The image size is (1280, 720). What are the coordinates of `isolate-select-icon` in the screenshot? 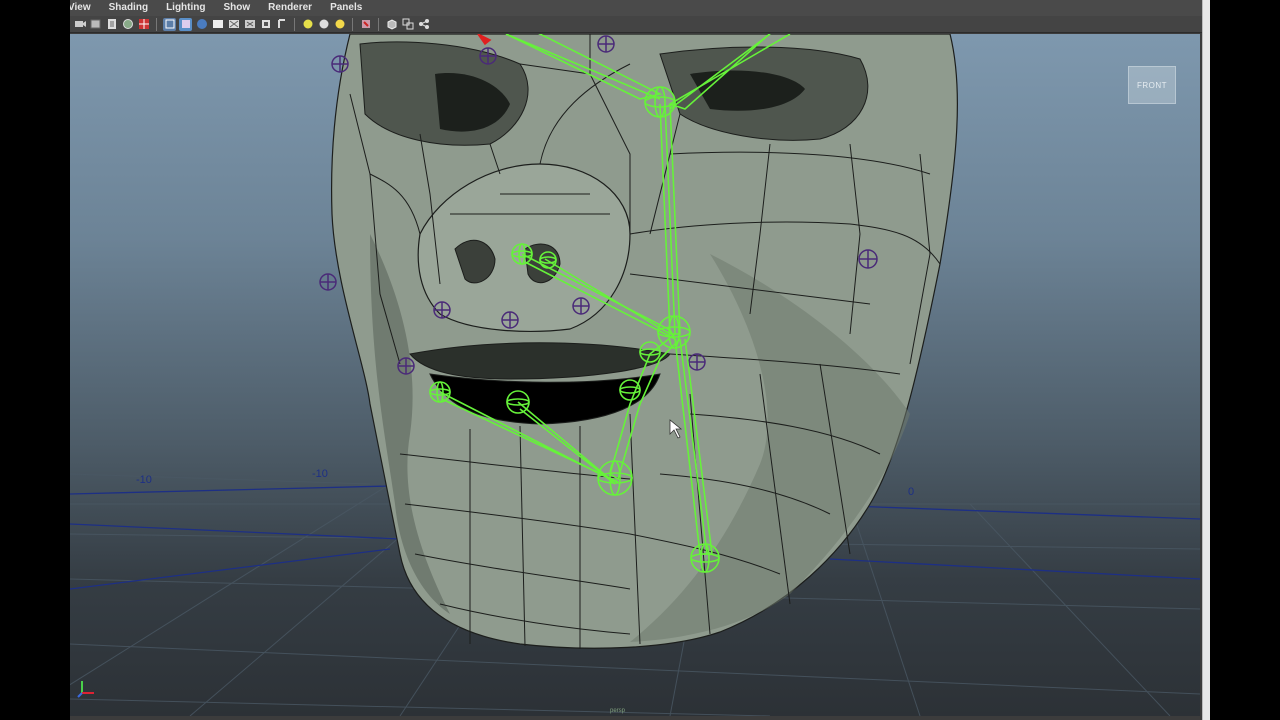 It's located at (249, 24).